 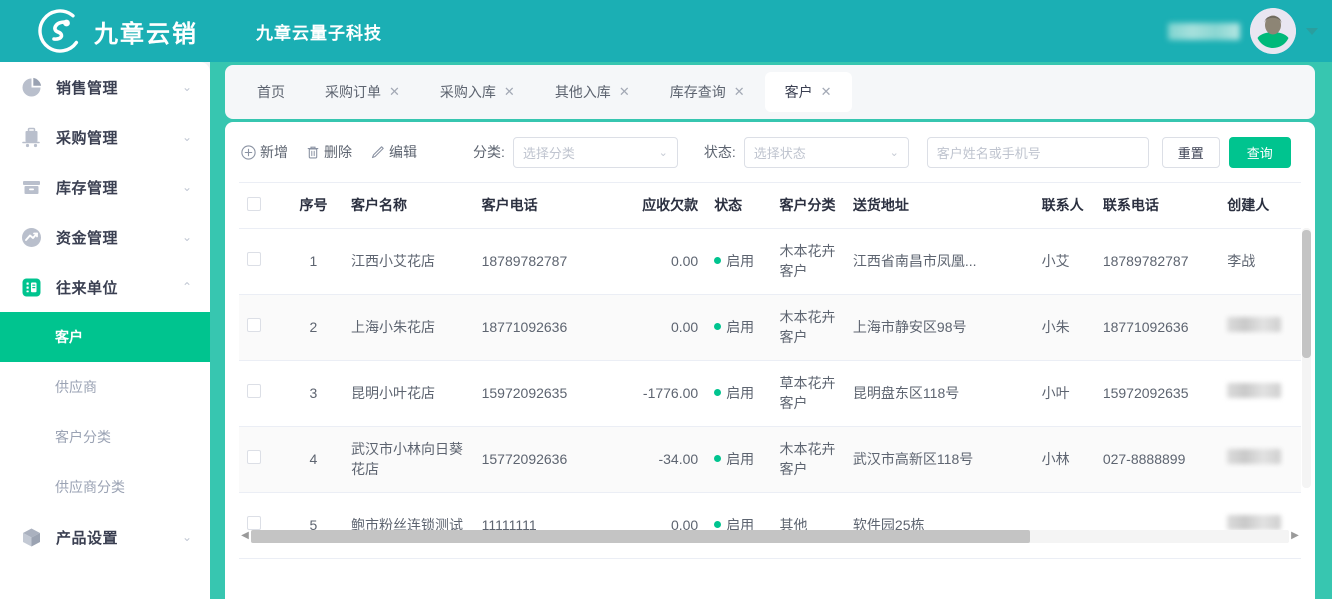 I want to click on tab-home: 首页, so click(x=271, y=92).